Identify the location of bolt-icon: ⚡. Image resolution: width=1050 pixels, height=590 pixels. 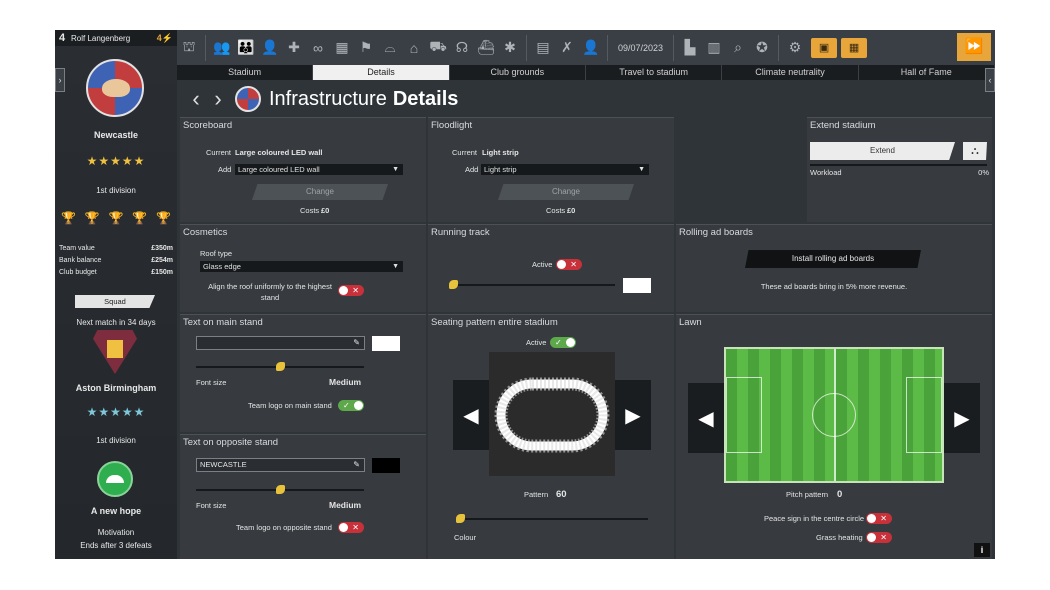
(167, 37).